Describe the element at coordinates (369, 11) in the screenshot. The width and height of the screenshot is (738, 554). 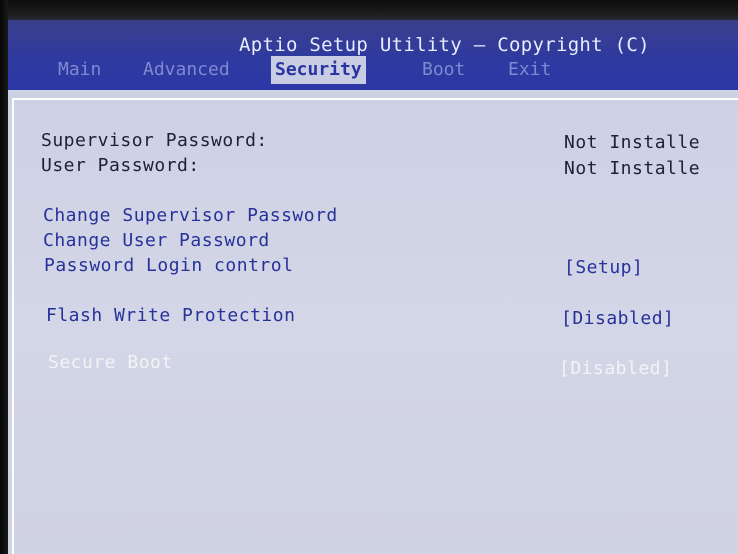
I see `monitor-bezel-top` at that location.